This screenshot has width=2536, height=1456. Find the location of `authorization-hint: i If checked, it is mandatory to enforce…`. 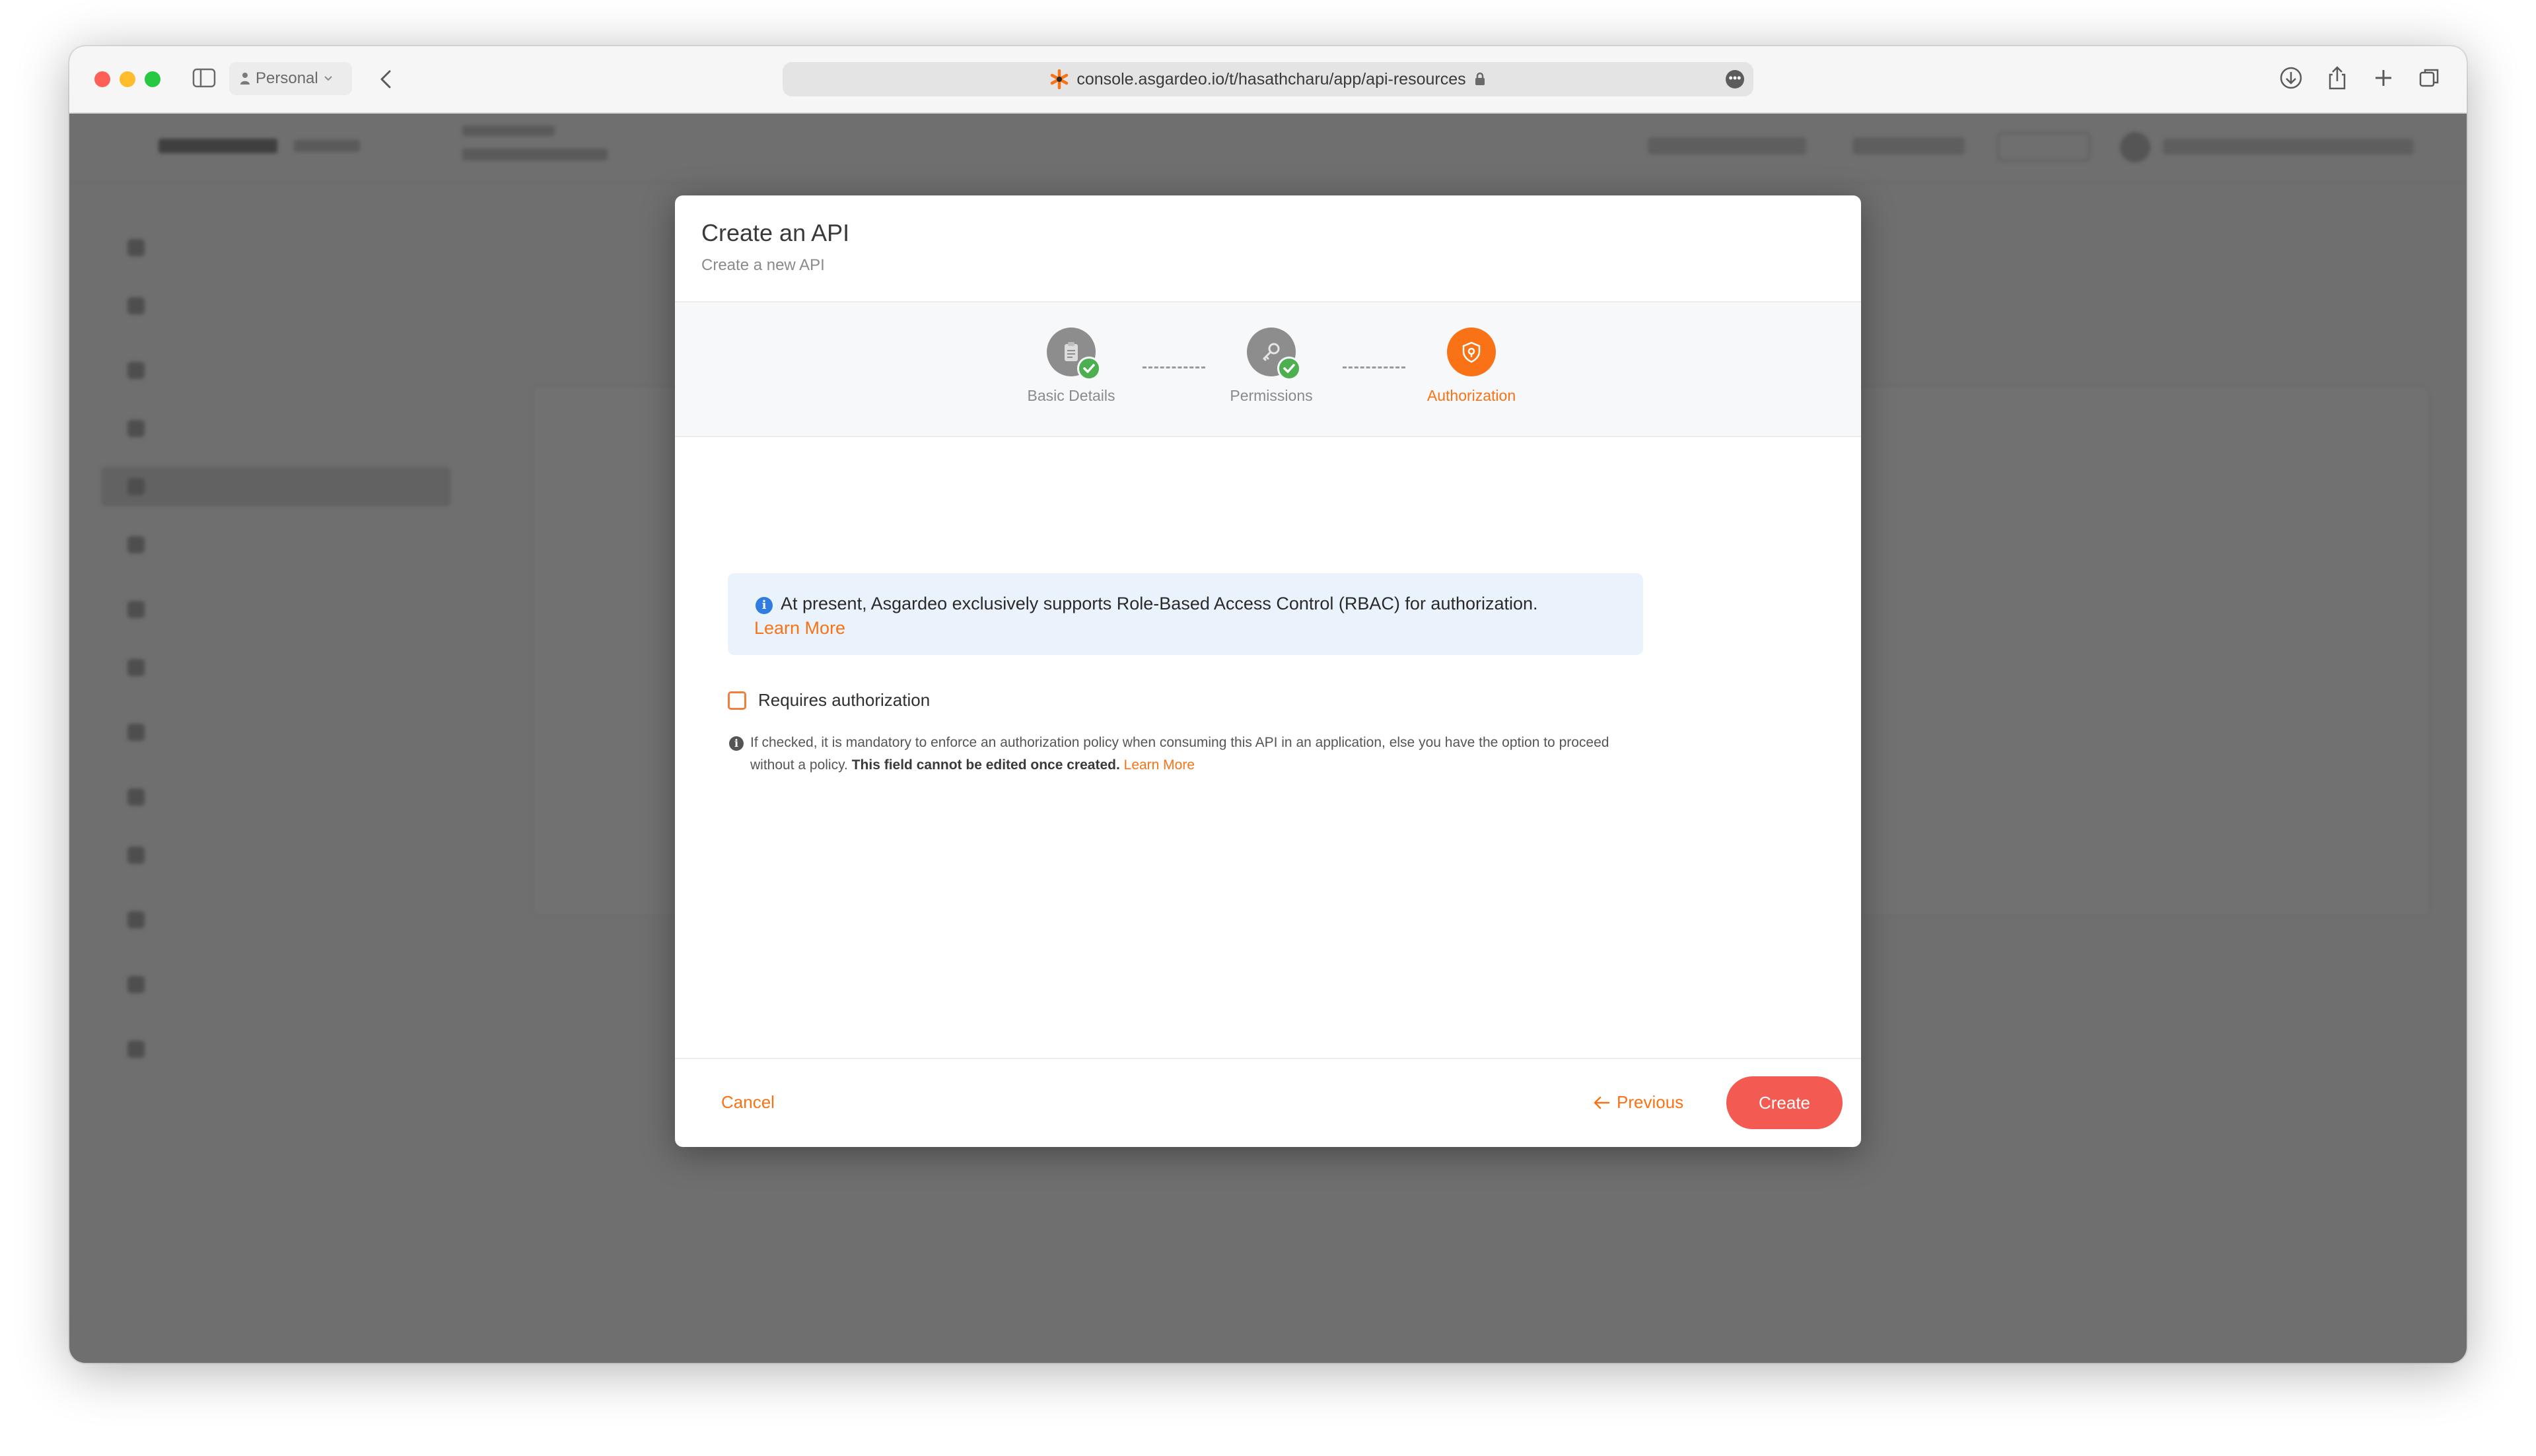

authorization-hint: i If checked, it is mandatory to enforce… is located at coordinates (1190, 754).